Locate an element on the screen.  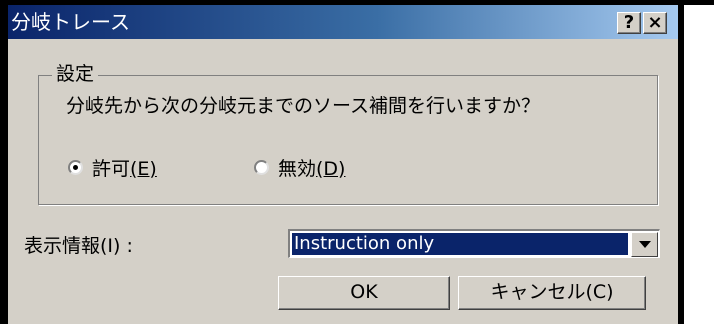
settings-group-label: 設定 is located at coordinates (75, 74).